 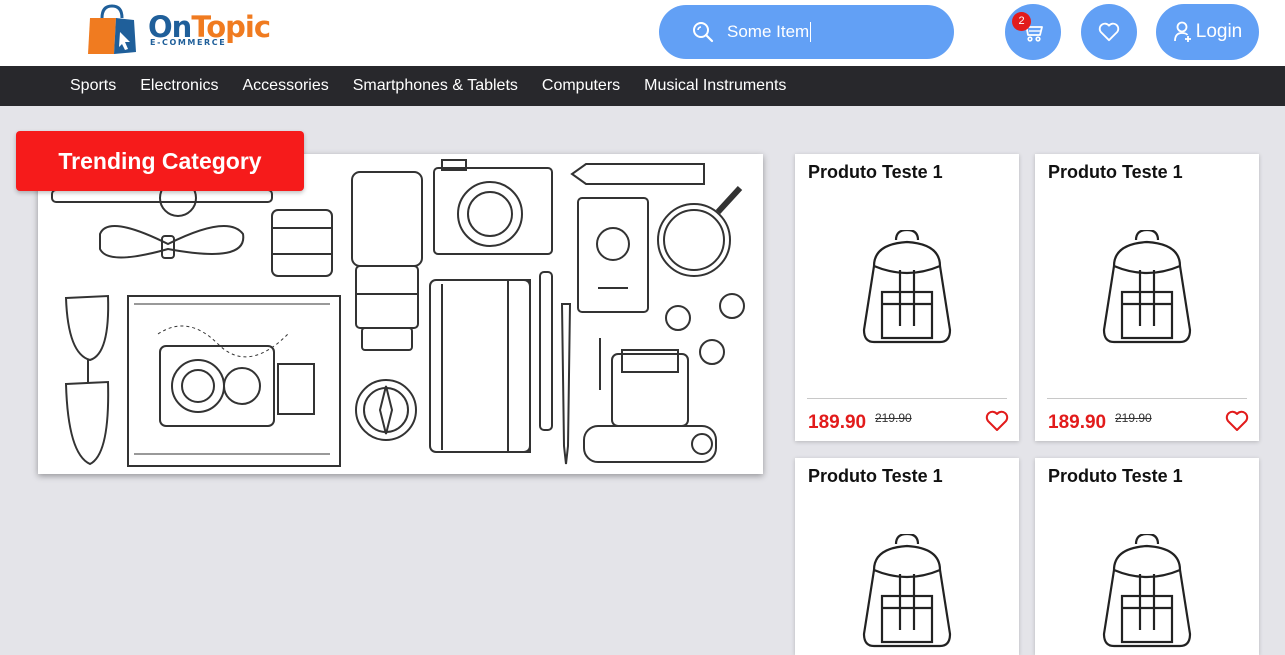 What do you see at coordinates (435, 86) in the screenshot?
I see `nav-item-smartphones-tablets: Smartphones & Tablets` at bounding box center [435, 86].